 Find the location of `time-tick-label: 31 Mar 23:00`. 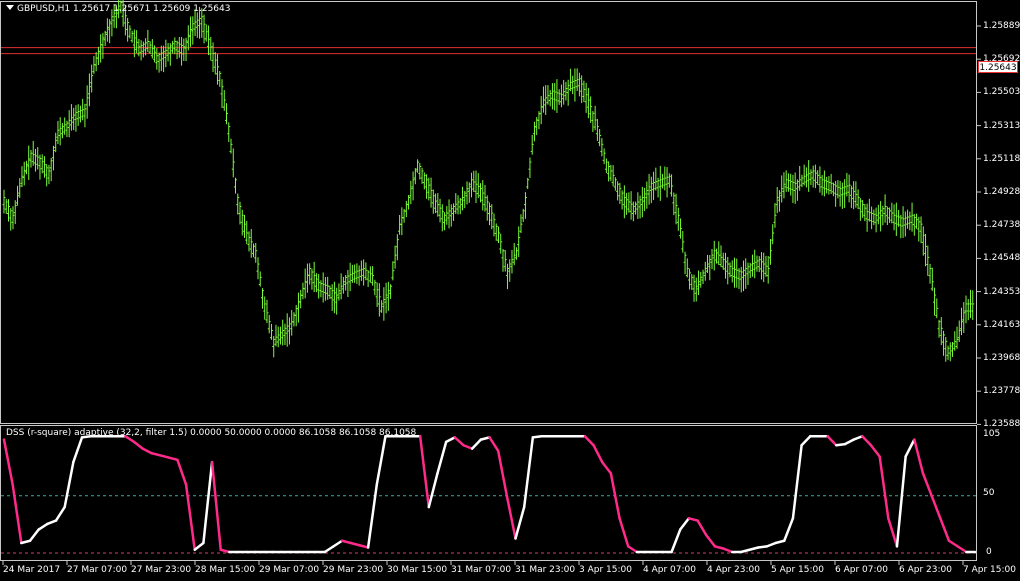

time-tick-label: 31 Mar 23:00 is located at coordinates (545, 570).